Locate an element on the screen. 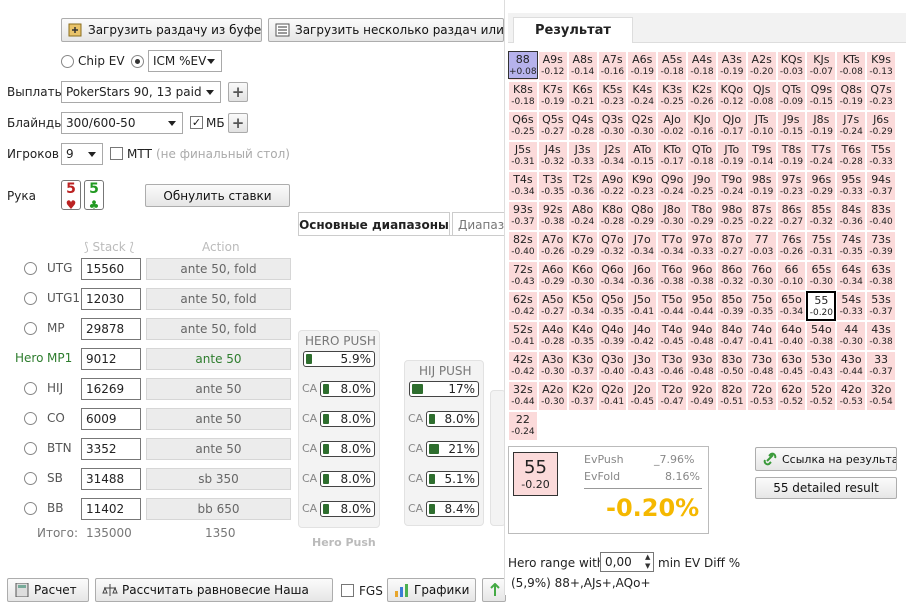 This screenshot has width=906, height=602. hand-cell: T4o -0.45 is located at coordinates (672, 336).